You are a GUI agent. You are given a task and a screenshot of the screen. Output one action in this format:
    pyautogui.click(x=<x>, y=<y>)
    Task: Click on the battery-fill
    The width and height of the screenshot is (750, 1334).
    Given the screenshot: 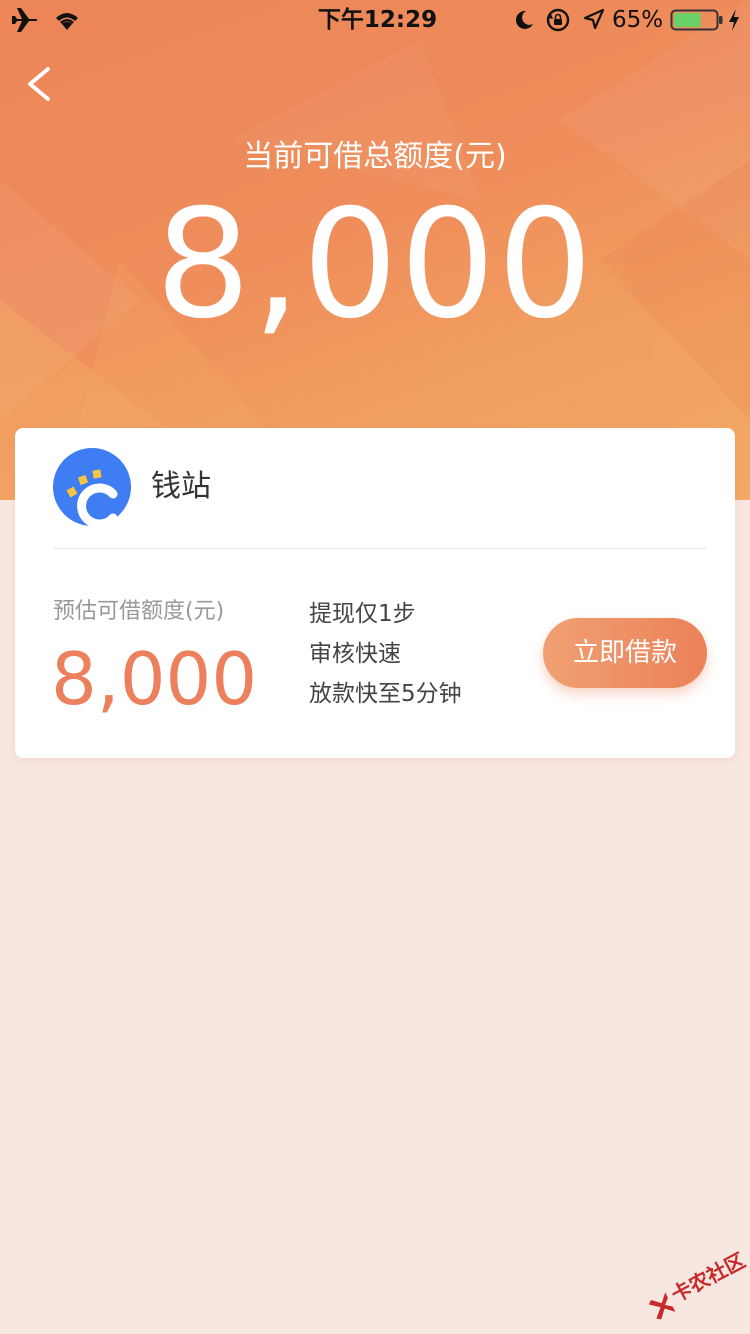 What is the action you would take?
    pyautogui.click(x=687, y=20)
    